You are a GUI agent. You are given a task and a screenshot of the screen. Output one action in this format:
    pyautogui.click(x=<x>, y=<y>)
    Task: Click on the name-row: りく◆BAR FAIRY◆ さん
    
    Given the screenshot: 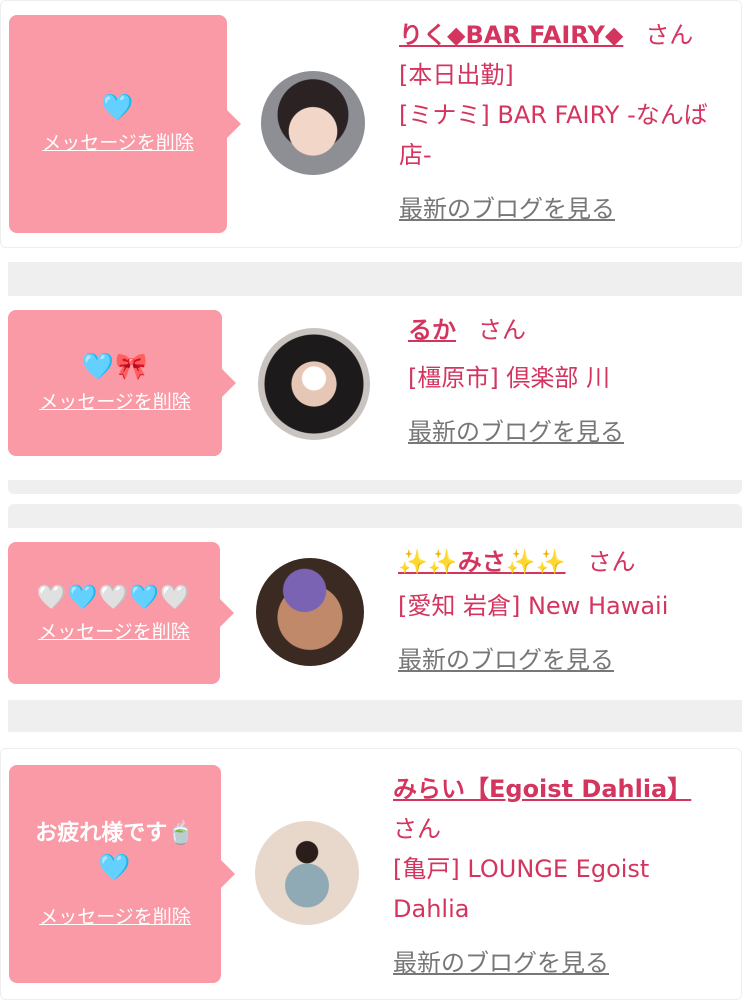 What is the action you would take?
    pyautogui.click(x=559, y=35)
    